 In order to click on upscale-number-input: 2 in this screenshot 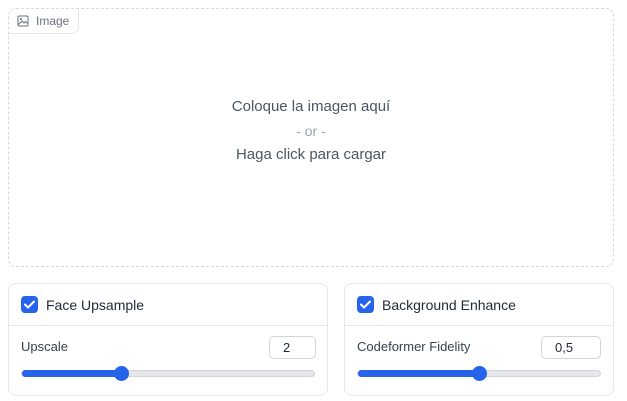, I will do `click(292, 347)`.